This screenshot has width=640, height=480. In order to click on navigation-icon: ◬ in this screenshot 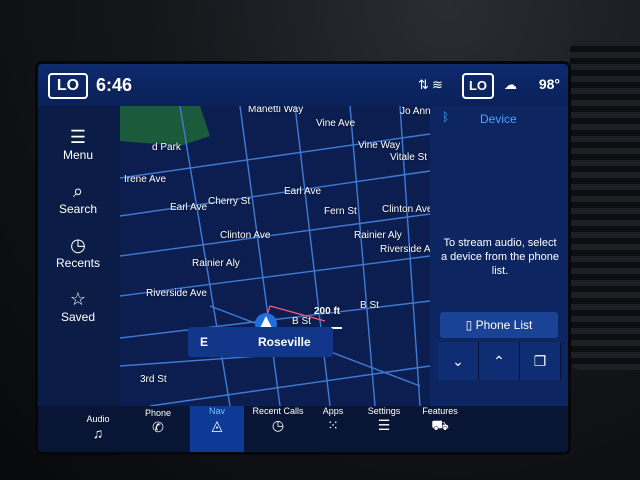, I will do `click(217, 425)`.